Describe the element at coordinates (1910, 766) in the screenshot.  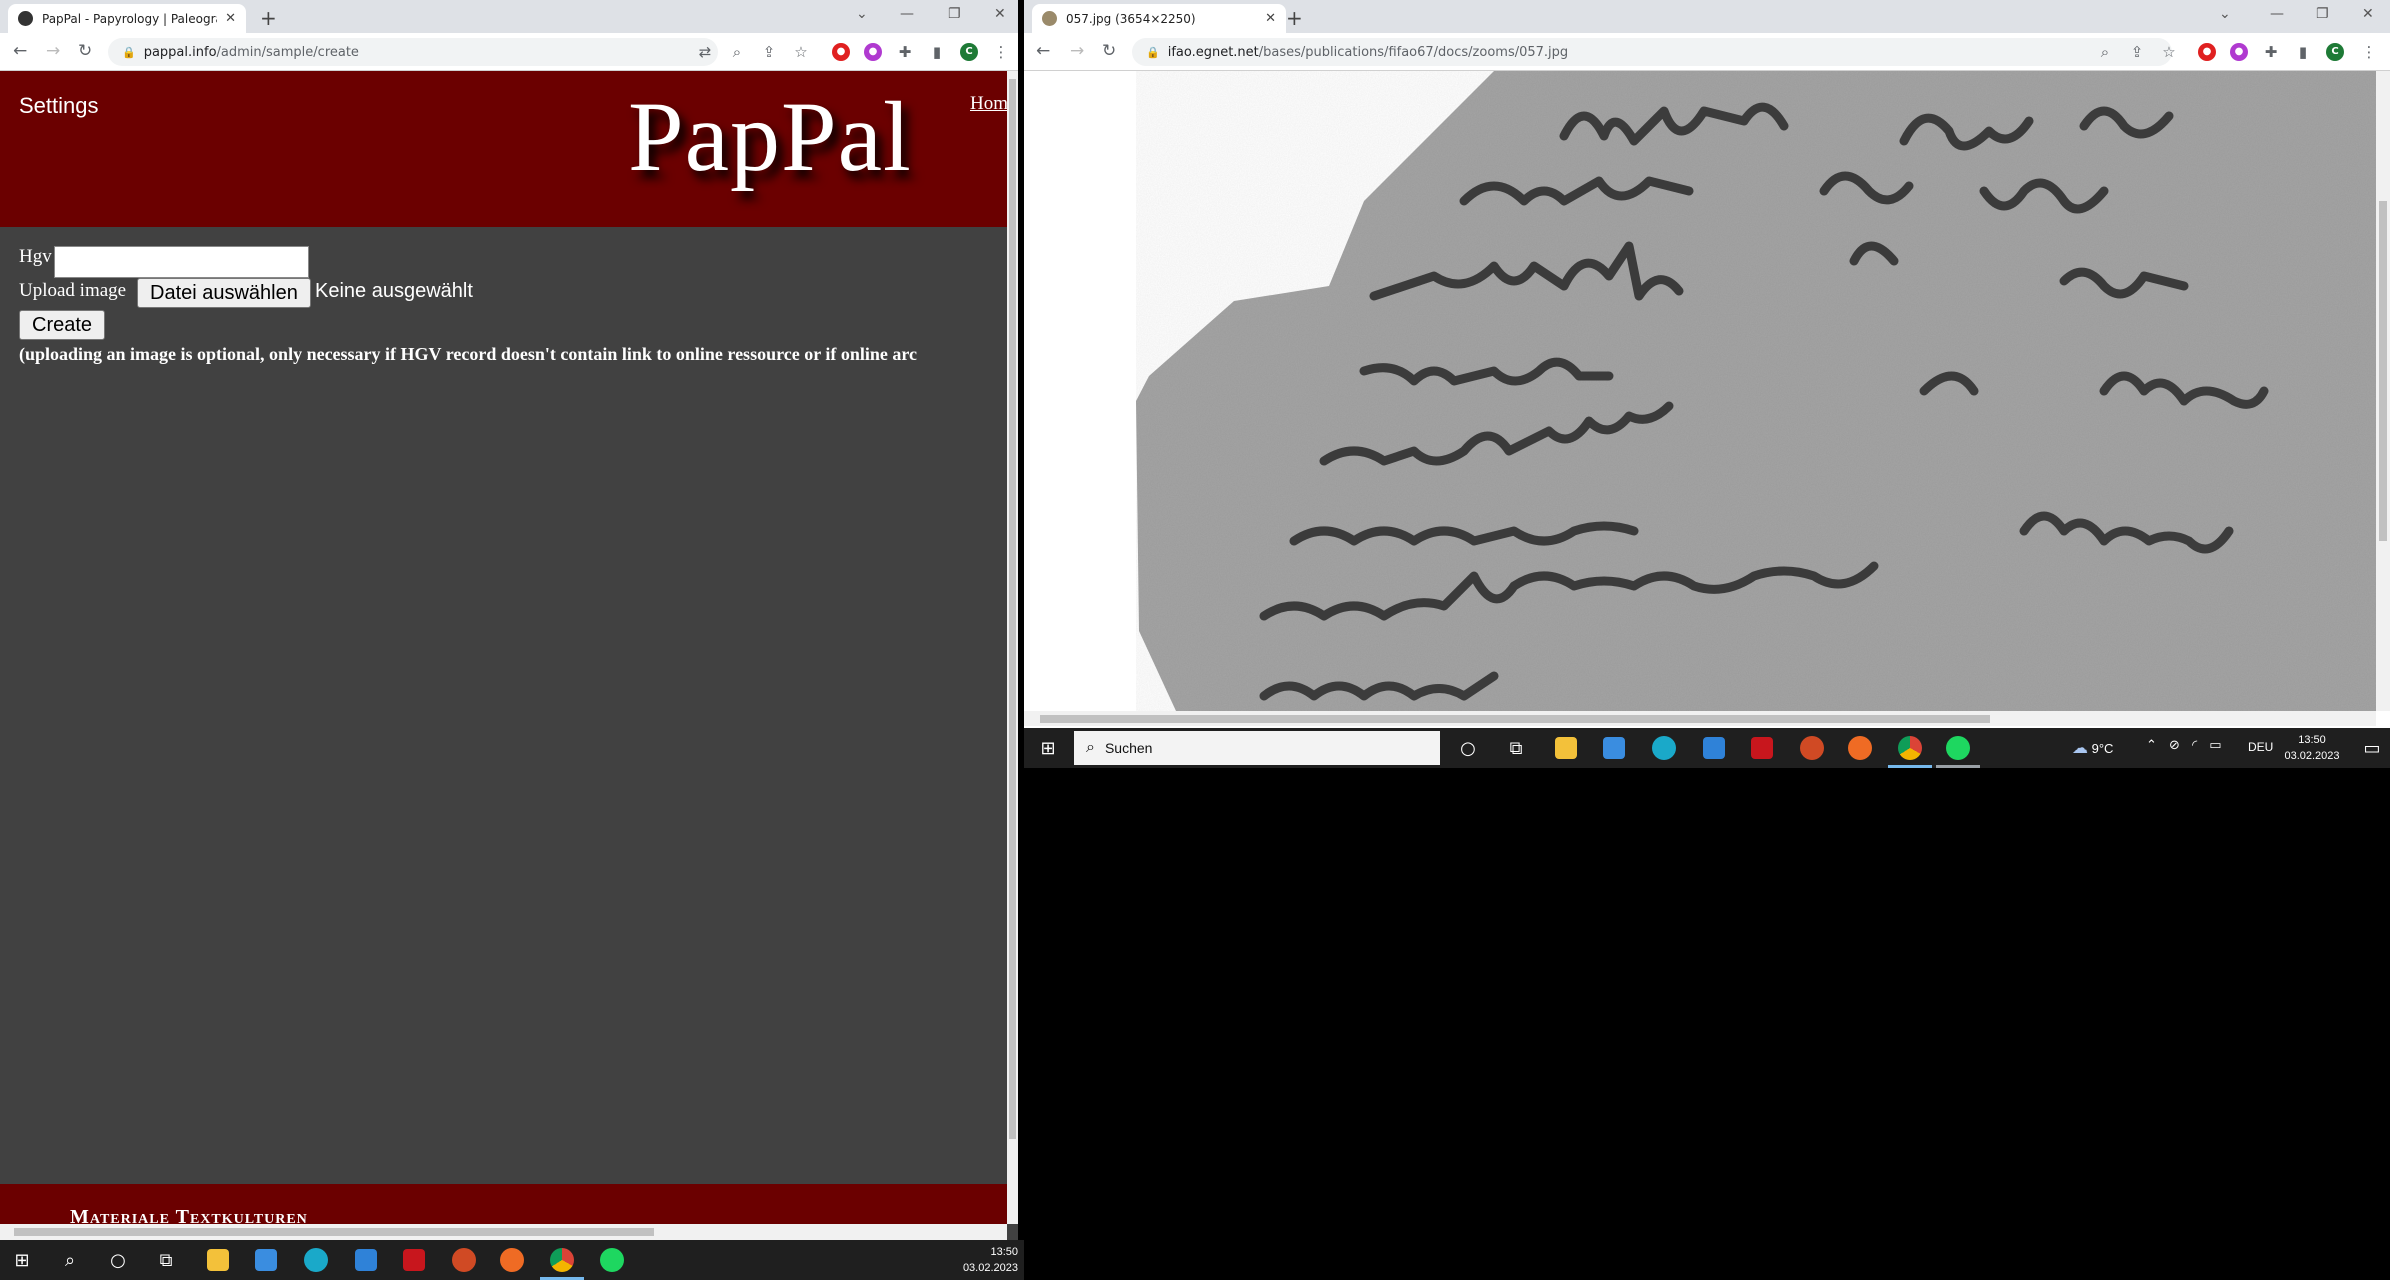
I see `chrome-active-indicator` at that location.